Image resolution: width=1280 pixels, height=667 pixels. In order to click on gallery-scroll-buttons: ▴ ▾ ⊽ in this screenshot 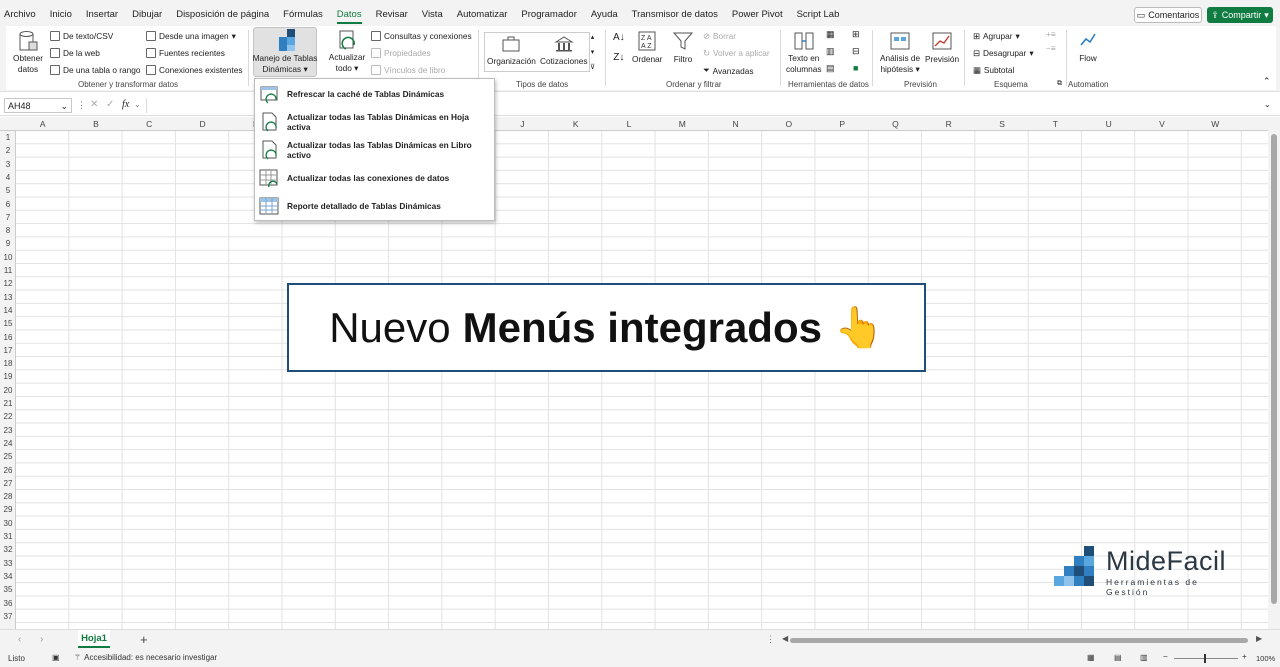, I will do `click(592, 53)`.